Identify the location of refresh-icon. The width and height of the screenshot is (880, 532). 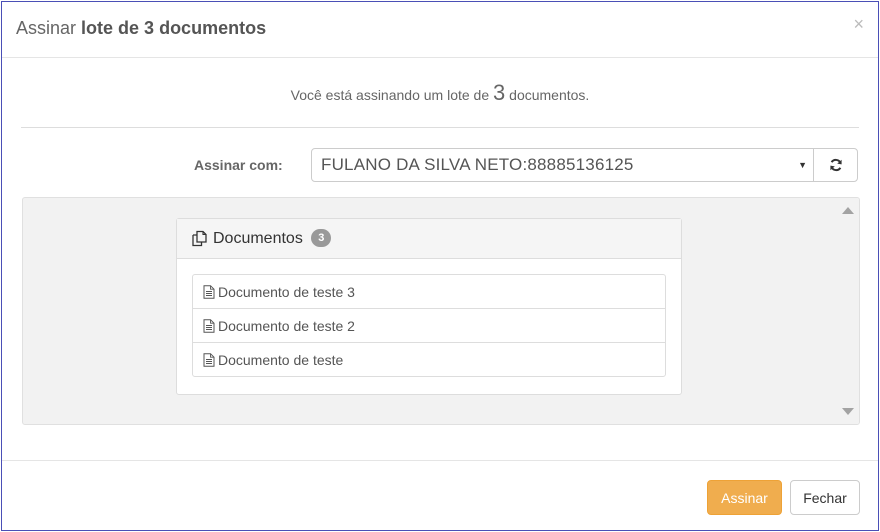
(835, 165).